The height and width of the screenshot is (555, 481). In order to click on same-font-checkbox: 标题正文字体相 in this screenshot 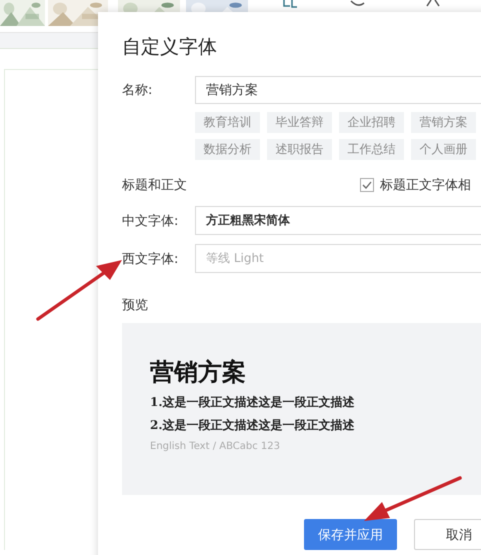, I will do `click(415, 185)`.